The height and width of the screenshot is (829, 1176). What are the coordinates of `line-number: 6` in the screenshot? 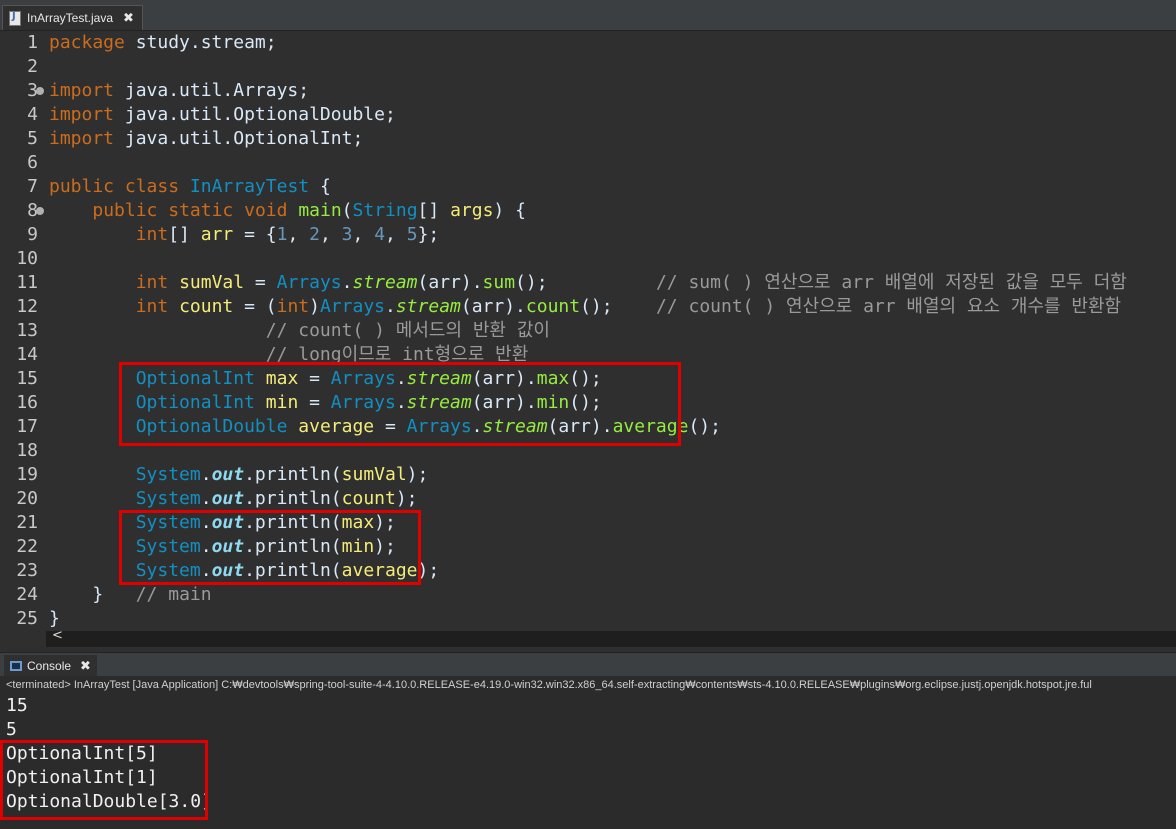 It's located at (32, 162).